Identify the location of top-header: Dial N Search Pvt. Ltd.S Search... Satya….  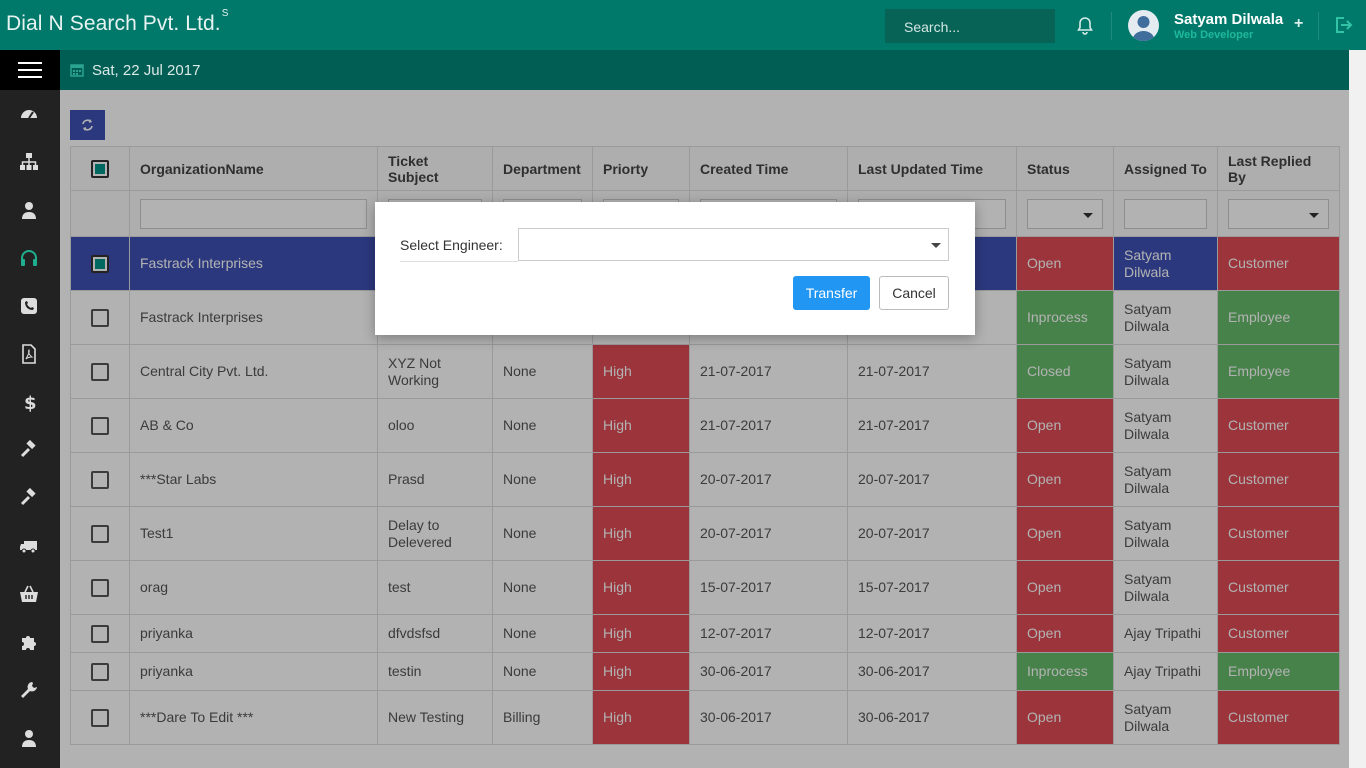
(683, 25).